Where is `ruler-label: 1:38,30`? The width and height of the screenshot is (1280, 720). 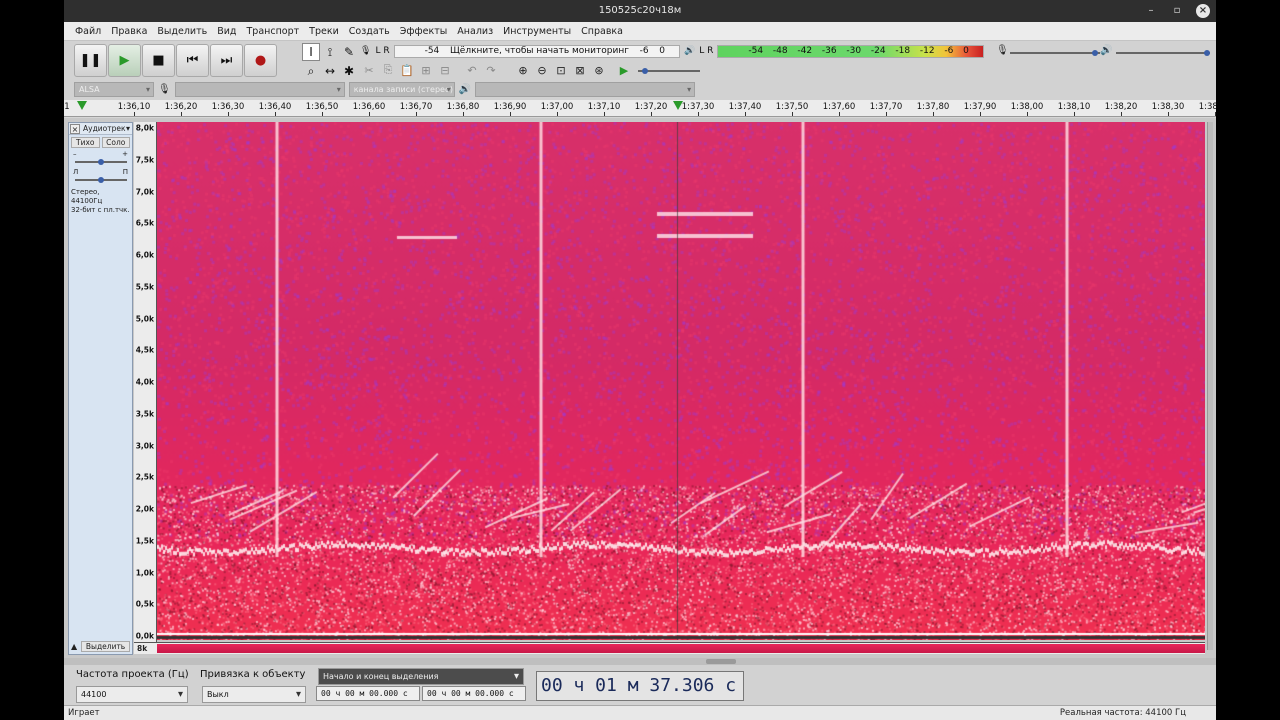
ruler-label: 1:38,30 is located at coordinates (1168, 107).